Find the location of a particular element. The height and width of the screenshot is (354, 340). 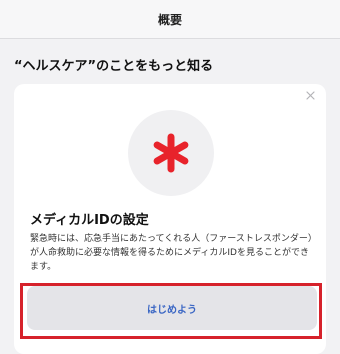

page-title: 概要 is located at coordinates (169, 19).